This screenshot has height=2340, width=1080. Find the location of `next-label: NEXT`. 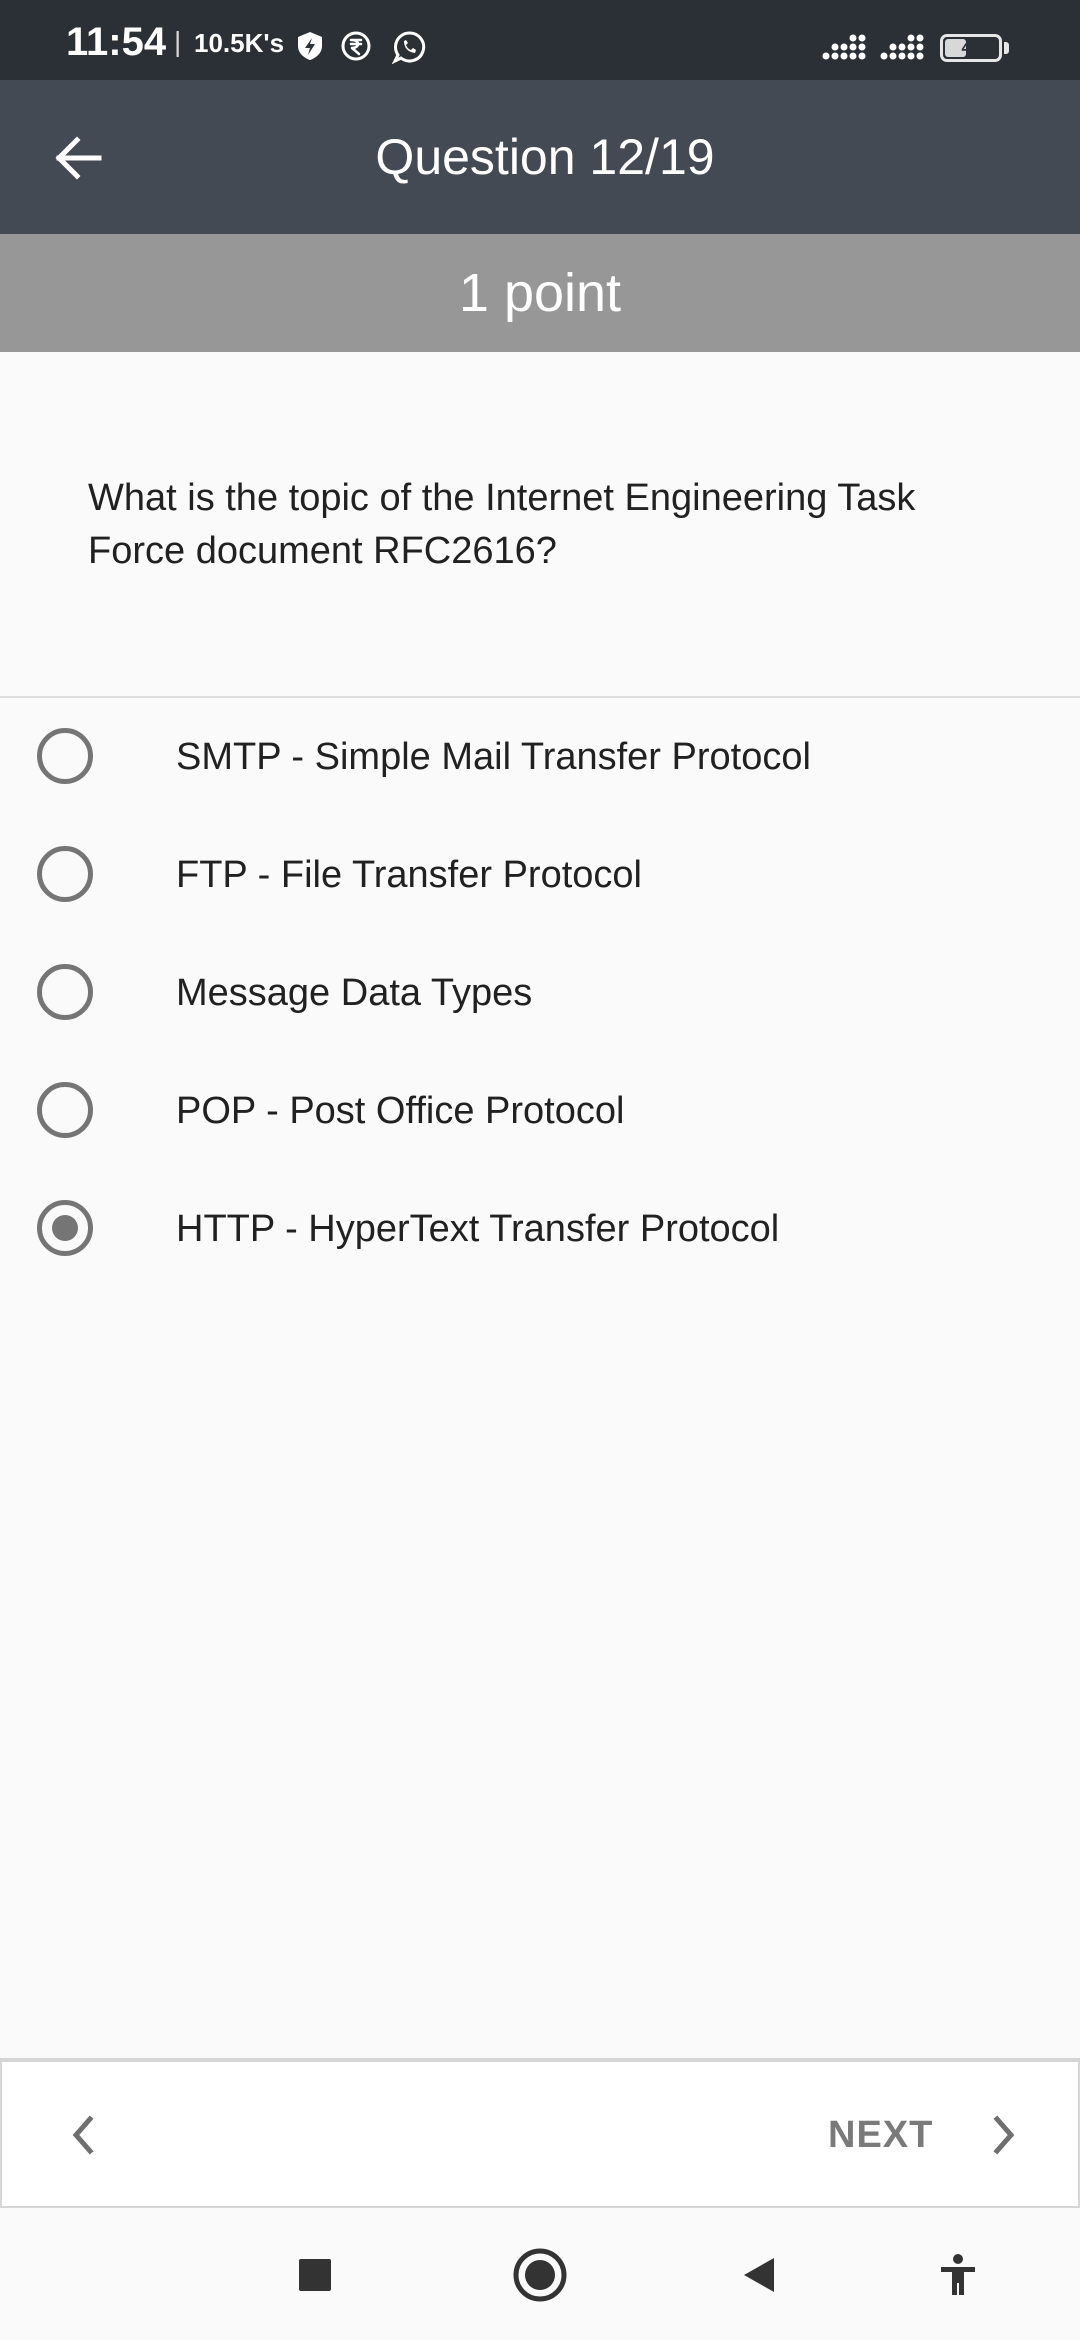

next-label: NEXT is located at coordinates (881, 2135).